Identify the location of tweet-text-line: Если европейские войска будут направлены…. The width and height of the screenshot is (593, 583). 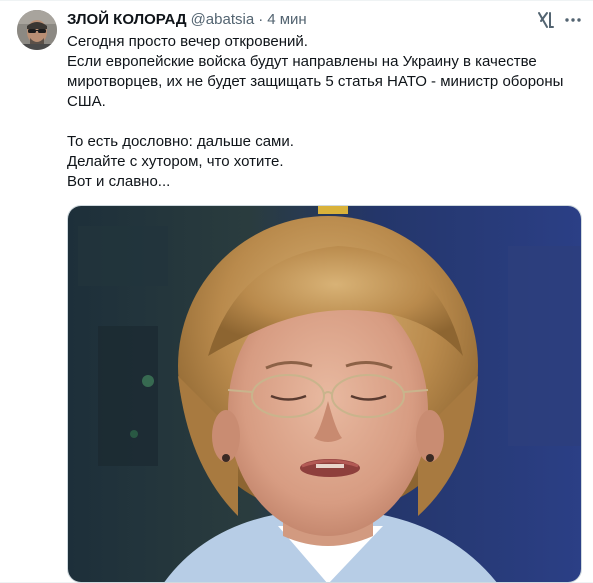
(302, 61).